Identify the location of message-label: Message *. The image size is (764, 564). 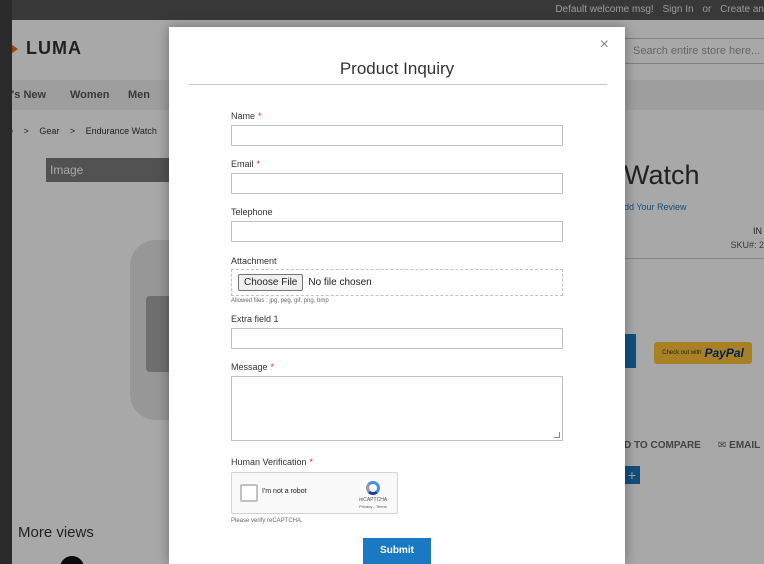
(252, 367).